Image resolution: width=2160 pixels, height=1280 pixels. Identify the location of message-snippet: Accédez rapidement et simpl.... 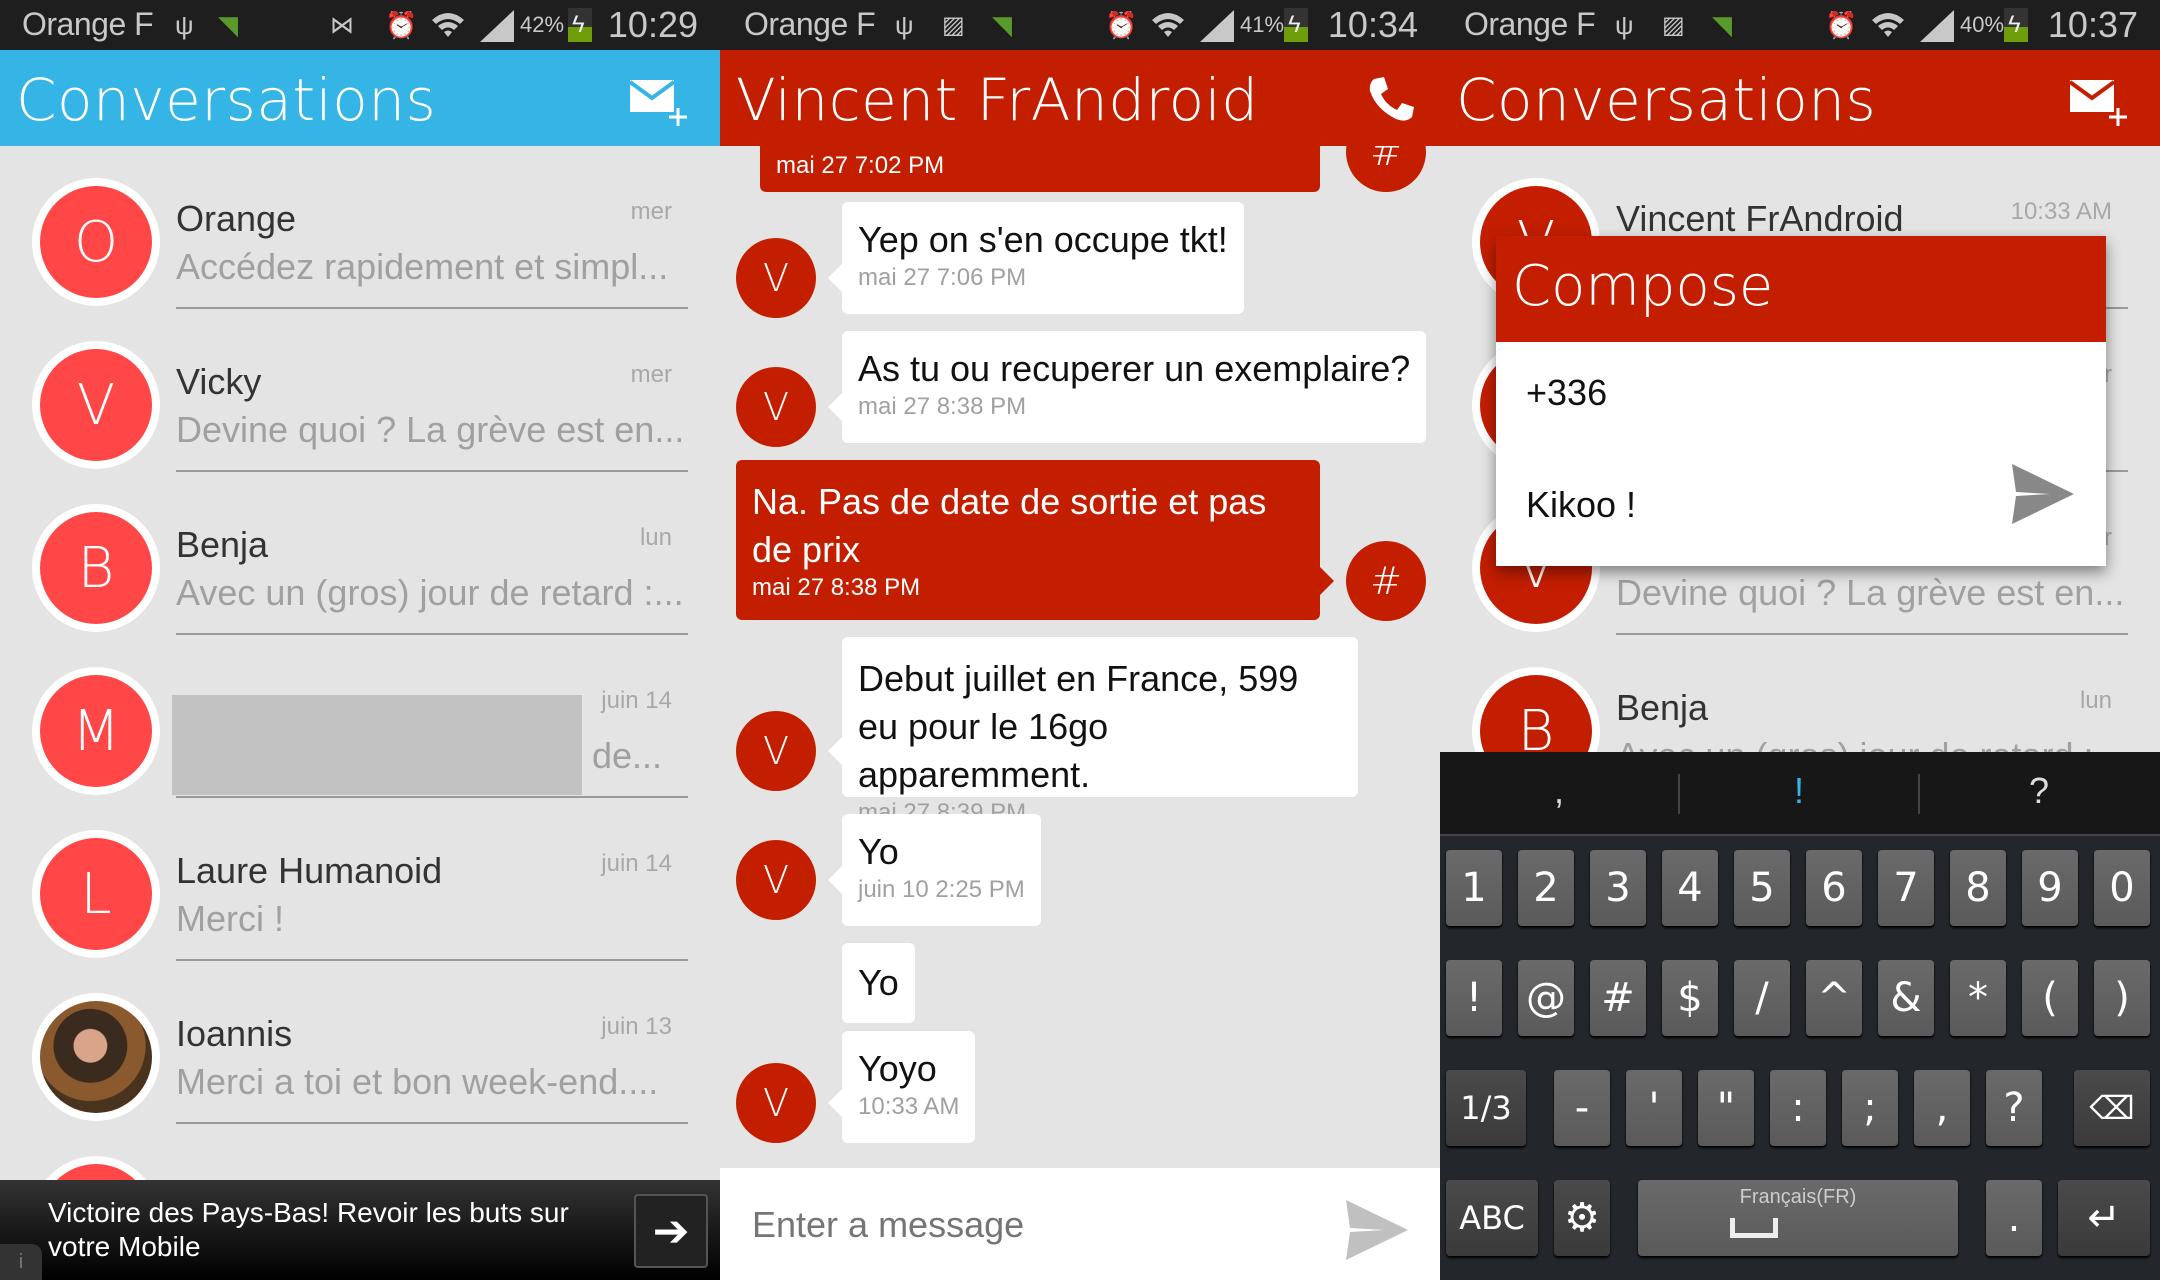
(422, 266).